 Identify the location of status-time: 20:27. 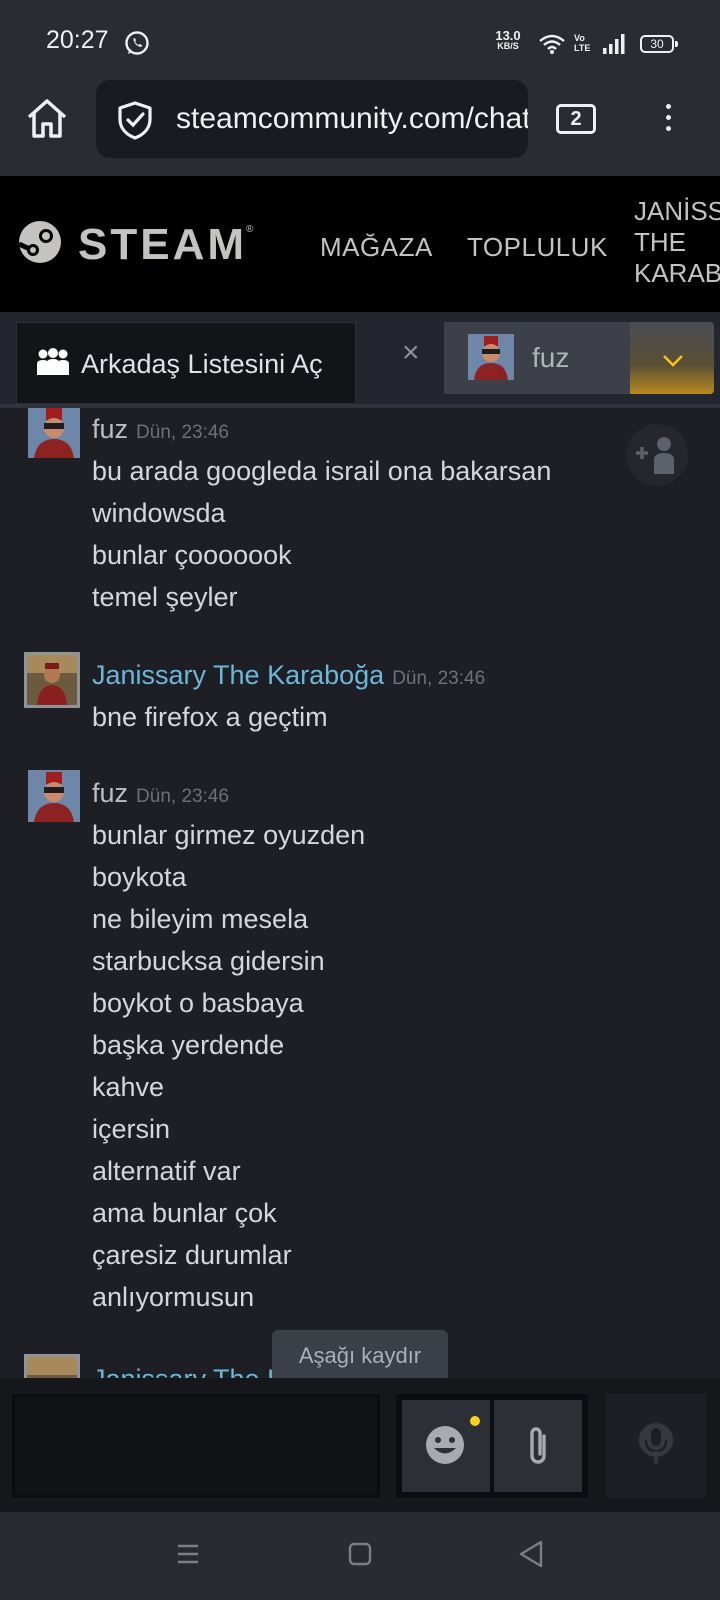
(77, 40).